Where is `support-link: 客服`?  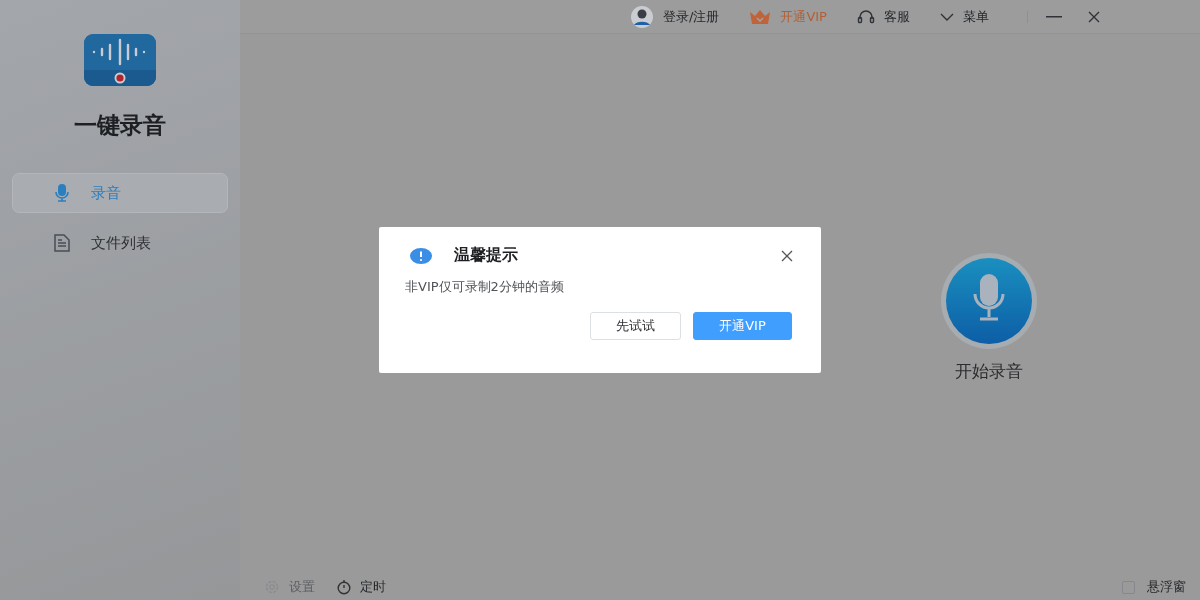
support-link: 客服 is located at coordinates (883, 16).